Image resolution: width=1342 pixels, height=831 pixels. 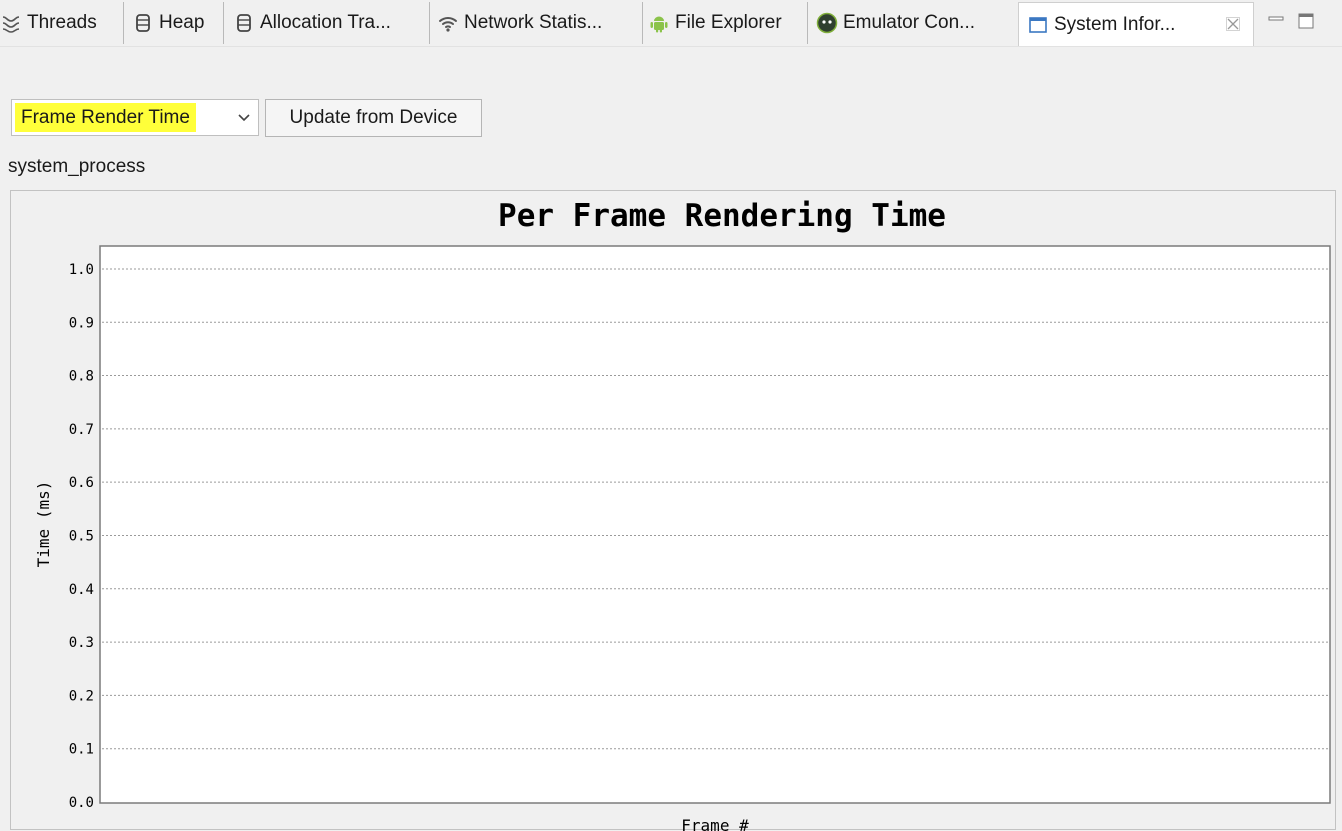 I want to click on y-axis-label: Time (ms), so click(x=43, y=524).